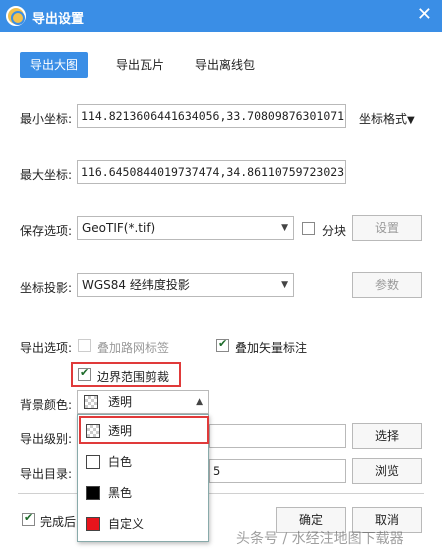 The width and height of the screenshot is (442, 552). Describe the element at coordinates (136, 285) in the screenshot. I see `projection-value: WGS84 经纬度投影` at that location.